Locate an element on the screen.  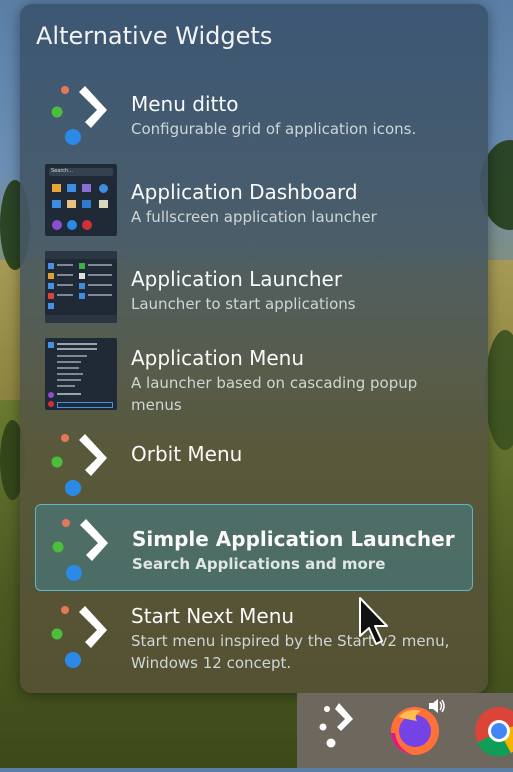
taskbar is located at coordinates (405, 730).